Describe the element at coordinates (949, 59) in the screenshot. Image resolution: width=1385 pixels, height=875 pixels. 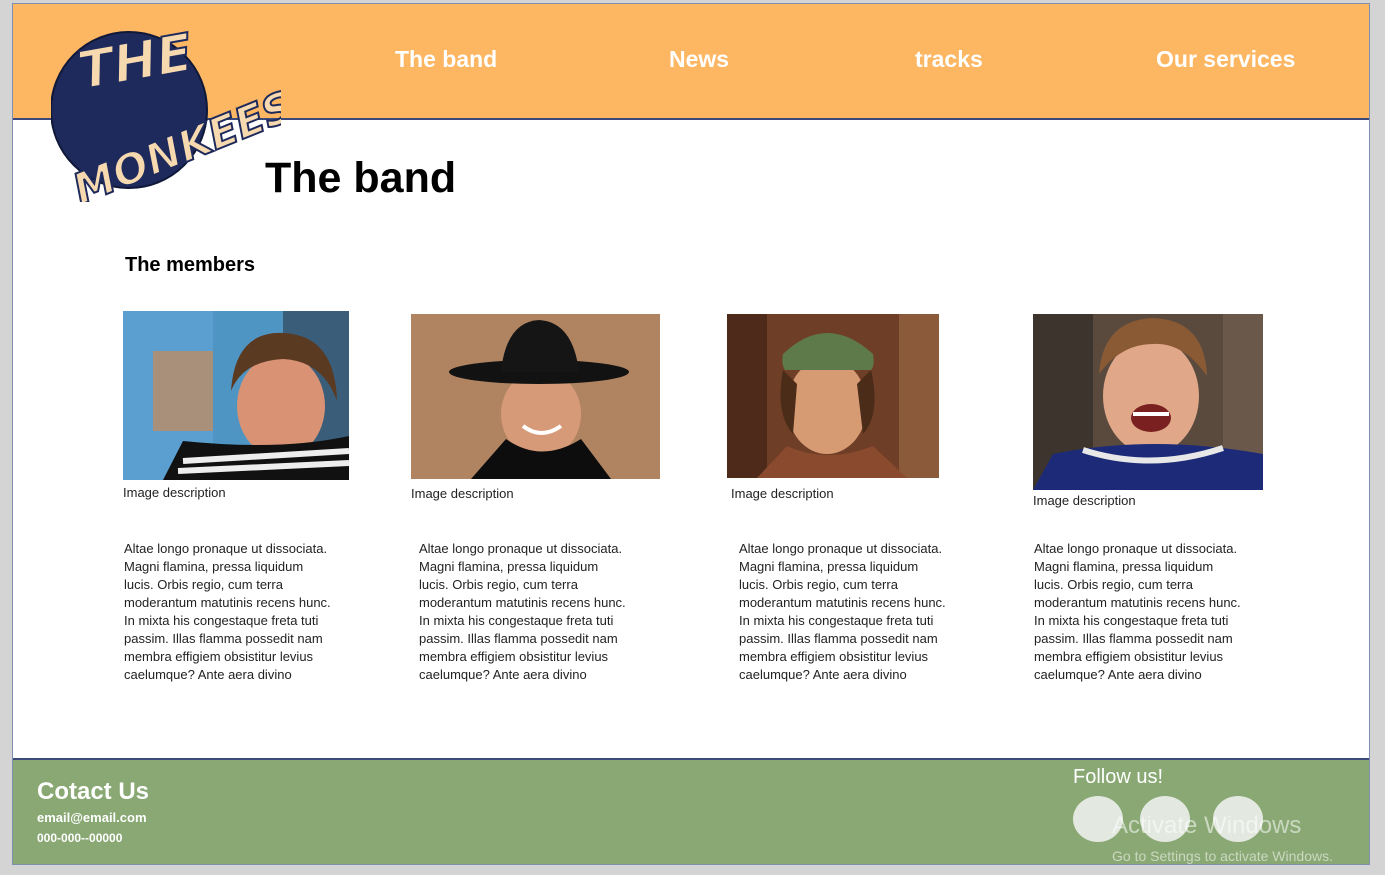
I see `nav-tracks: tracks` at that location.